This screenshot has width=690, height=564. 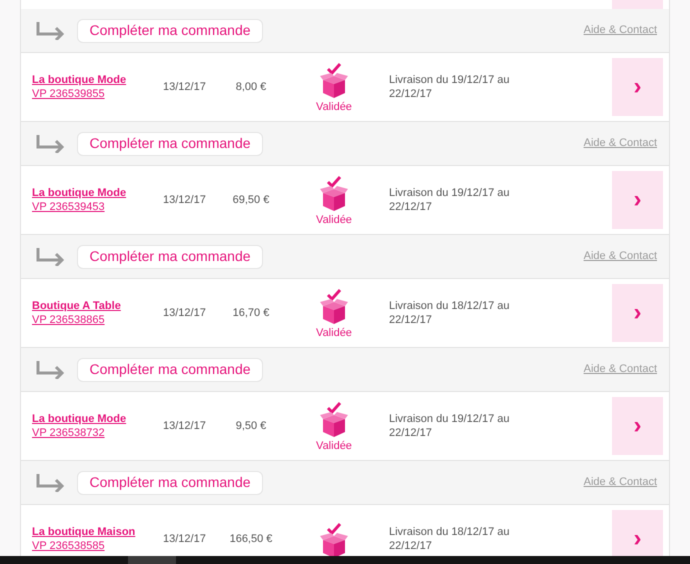 I want to click on shop-link: Boutique A Table, so click(x=88, y=306).